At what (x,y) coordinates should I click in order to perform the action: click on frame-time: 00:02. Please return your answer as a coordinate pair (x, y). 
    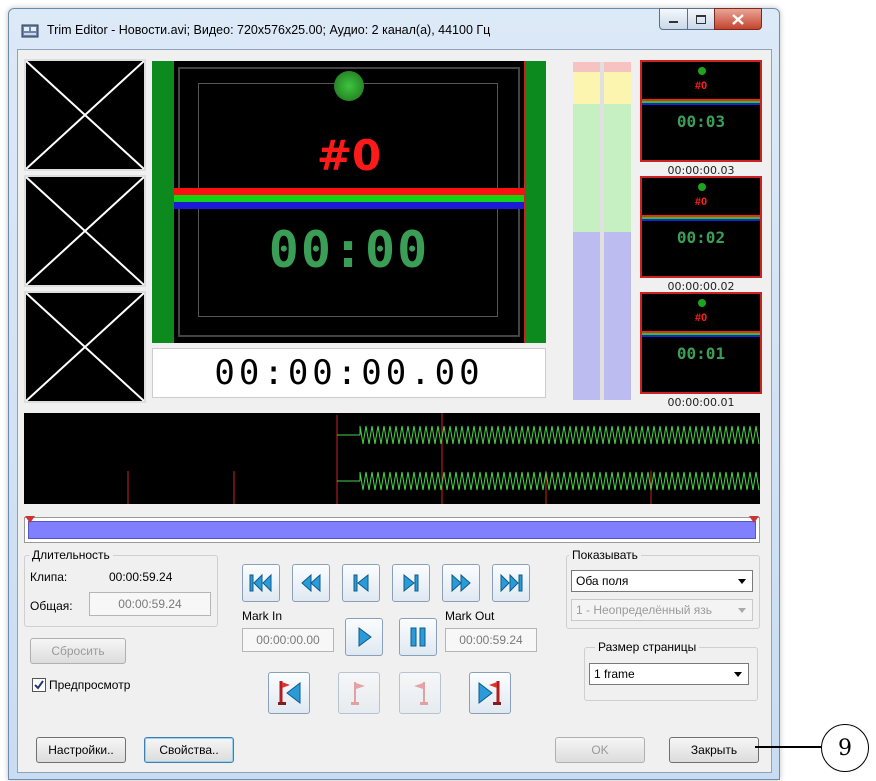
    Looking at the image, I should click on (701, 237).